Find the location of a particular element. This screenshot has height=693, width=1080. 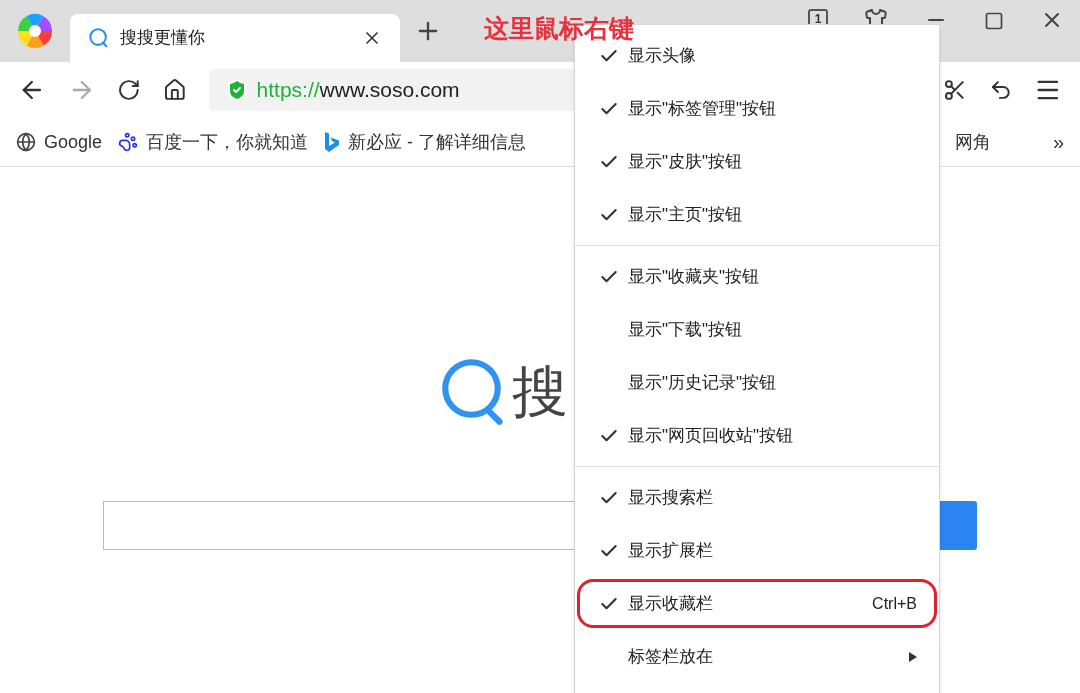

menu-item: 标签栏放在 is located at coordinates (757, 656).